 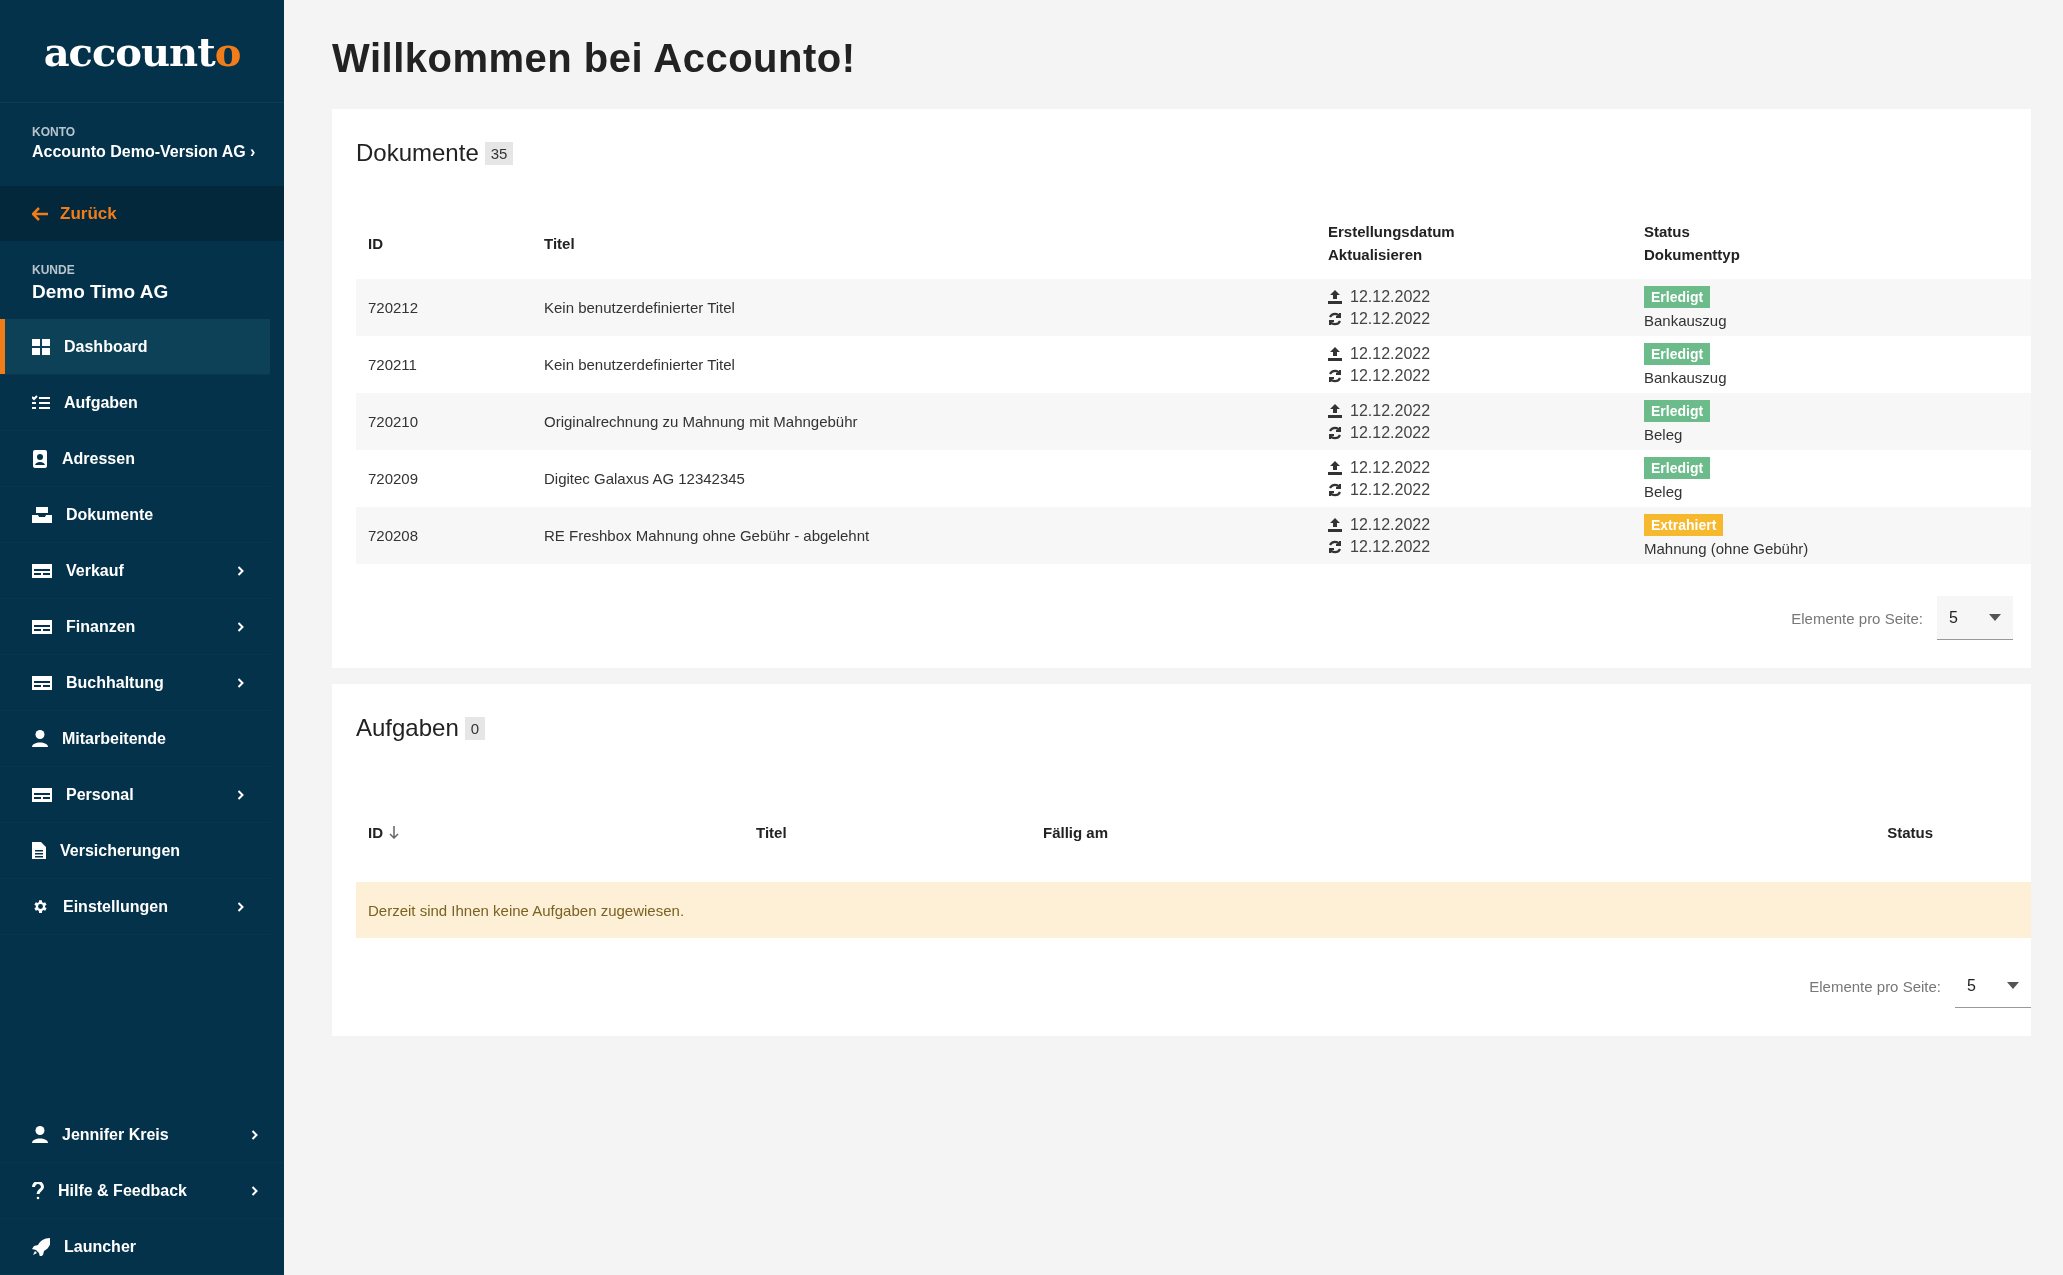 I want to click on settings-icon, so click(x=40, y=906).